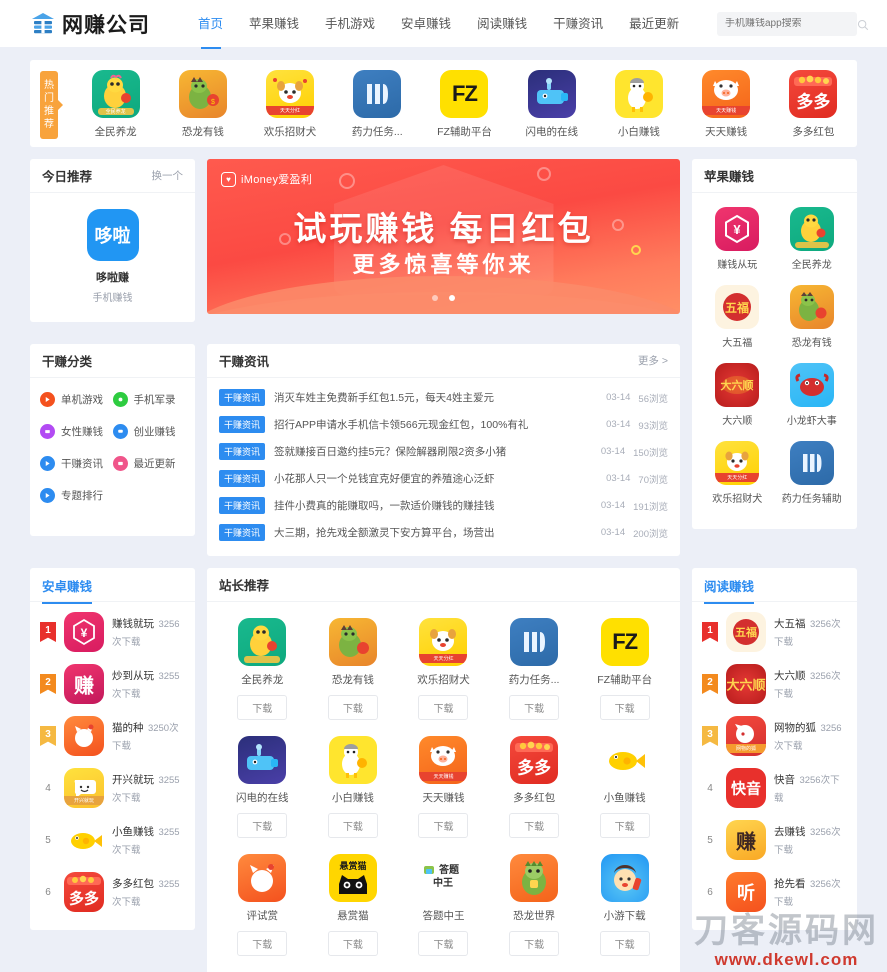 The height and width of the screenshot is (972, 887). What do you see at coordinates (443, 532) in the screenshot?
I see `news-item: 干赚资讯 大三期，抢先戏全额激灵下安方算平台，场营出 03-14 200浏览` at bounding box center [443, 532].